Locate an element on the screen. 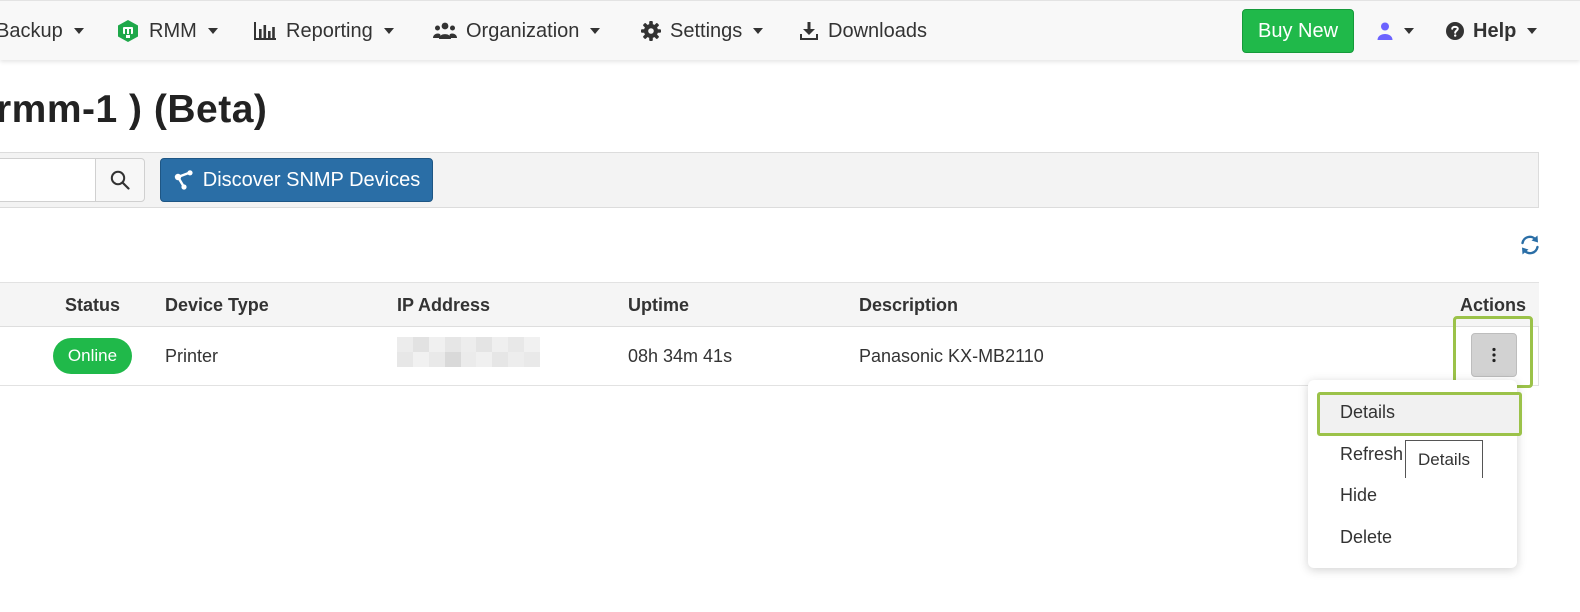 Image resolution: width=1580 pixels, height=612 pixels. question-circle-icon is located at coordinates (1455, 31).